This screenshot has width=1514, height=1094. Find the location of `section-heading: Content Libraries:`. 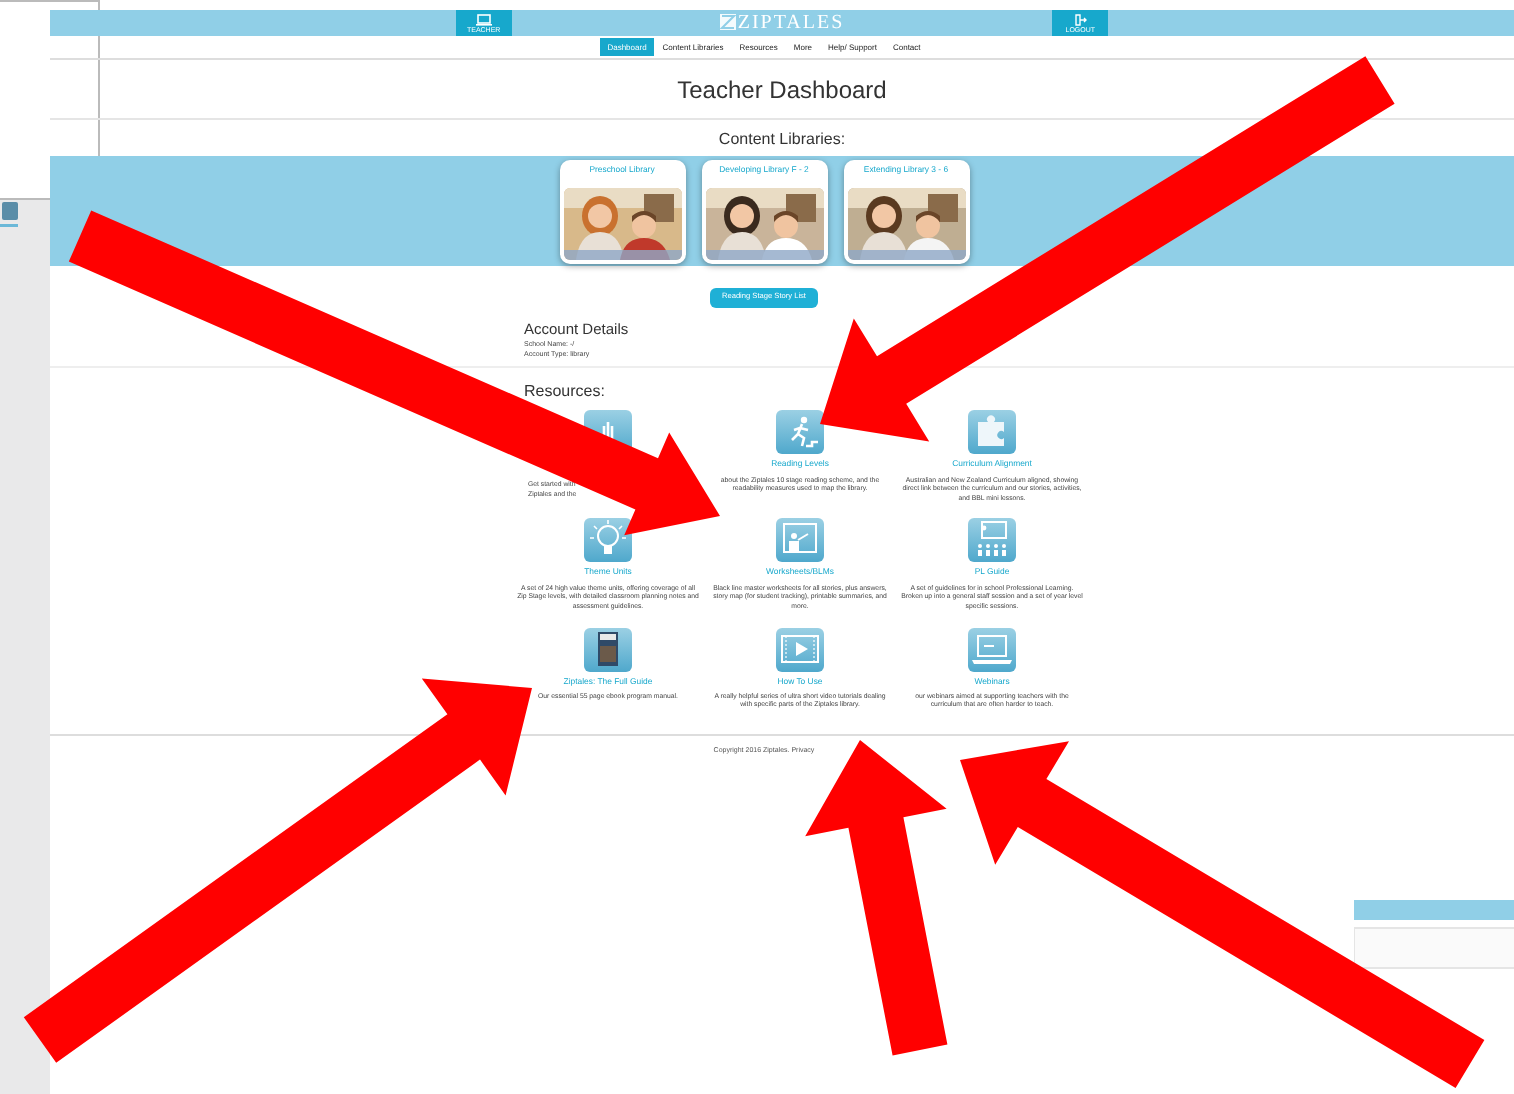

section-heading: Content Libraries: is located at coordinates (782, 140).